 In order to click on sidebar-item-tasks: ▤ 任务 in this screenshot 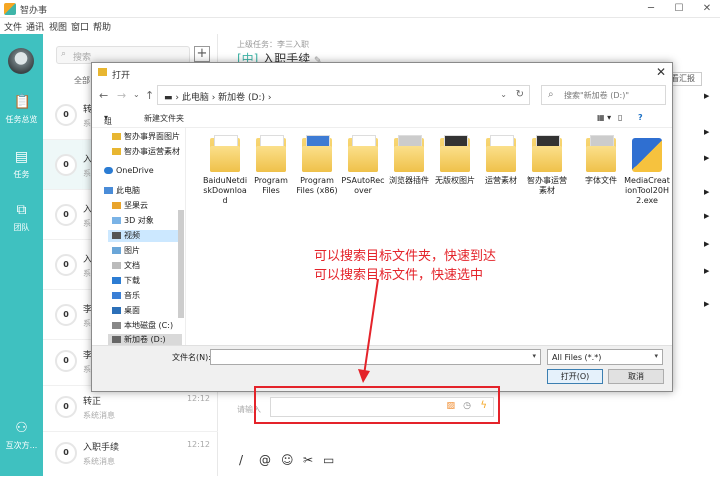, I will do `click(21, 164)`.